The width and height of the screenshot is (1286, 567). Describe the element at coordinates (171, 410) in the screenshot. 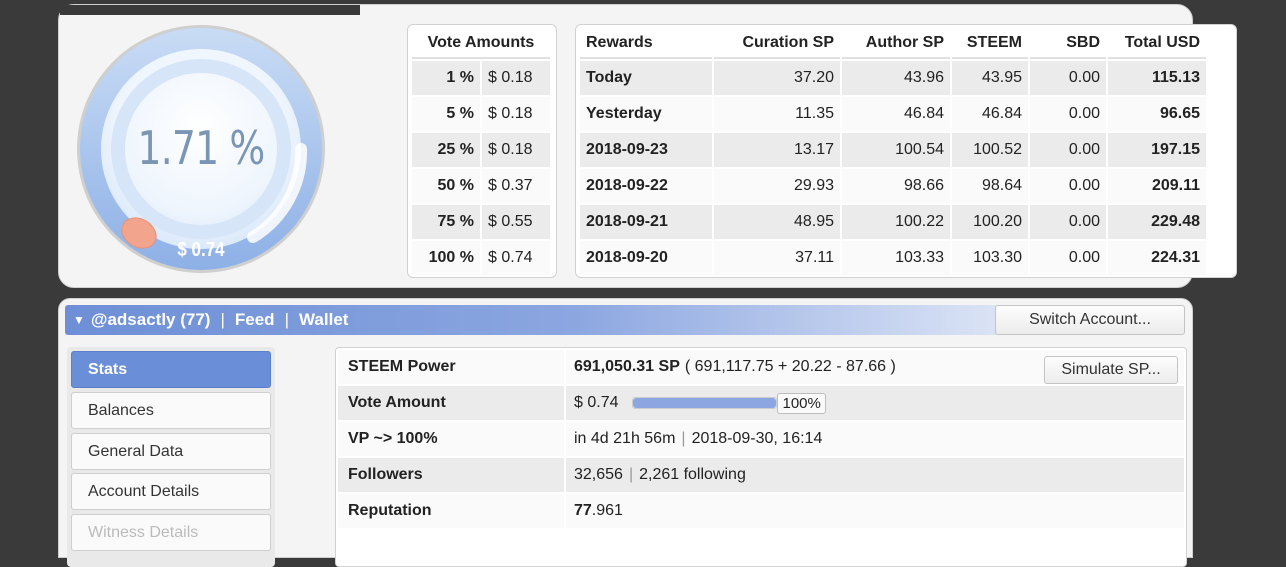

I see `sidebar-item-balances: Balances` at that location.